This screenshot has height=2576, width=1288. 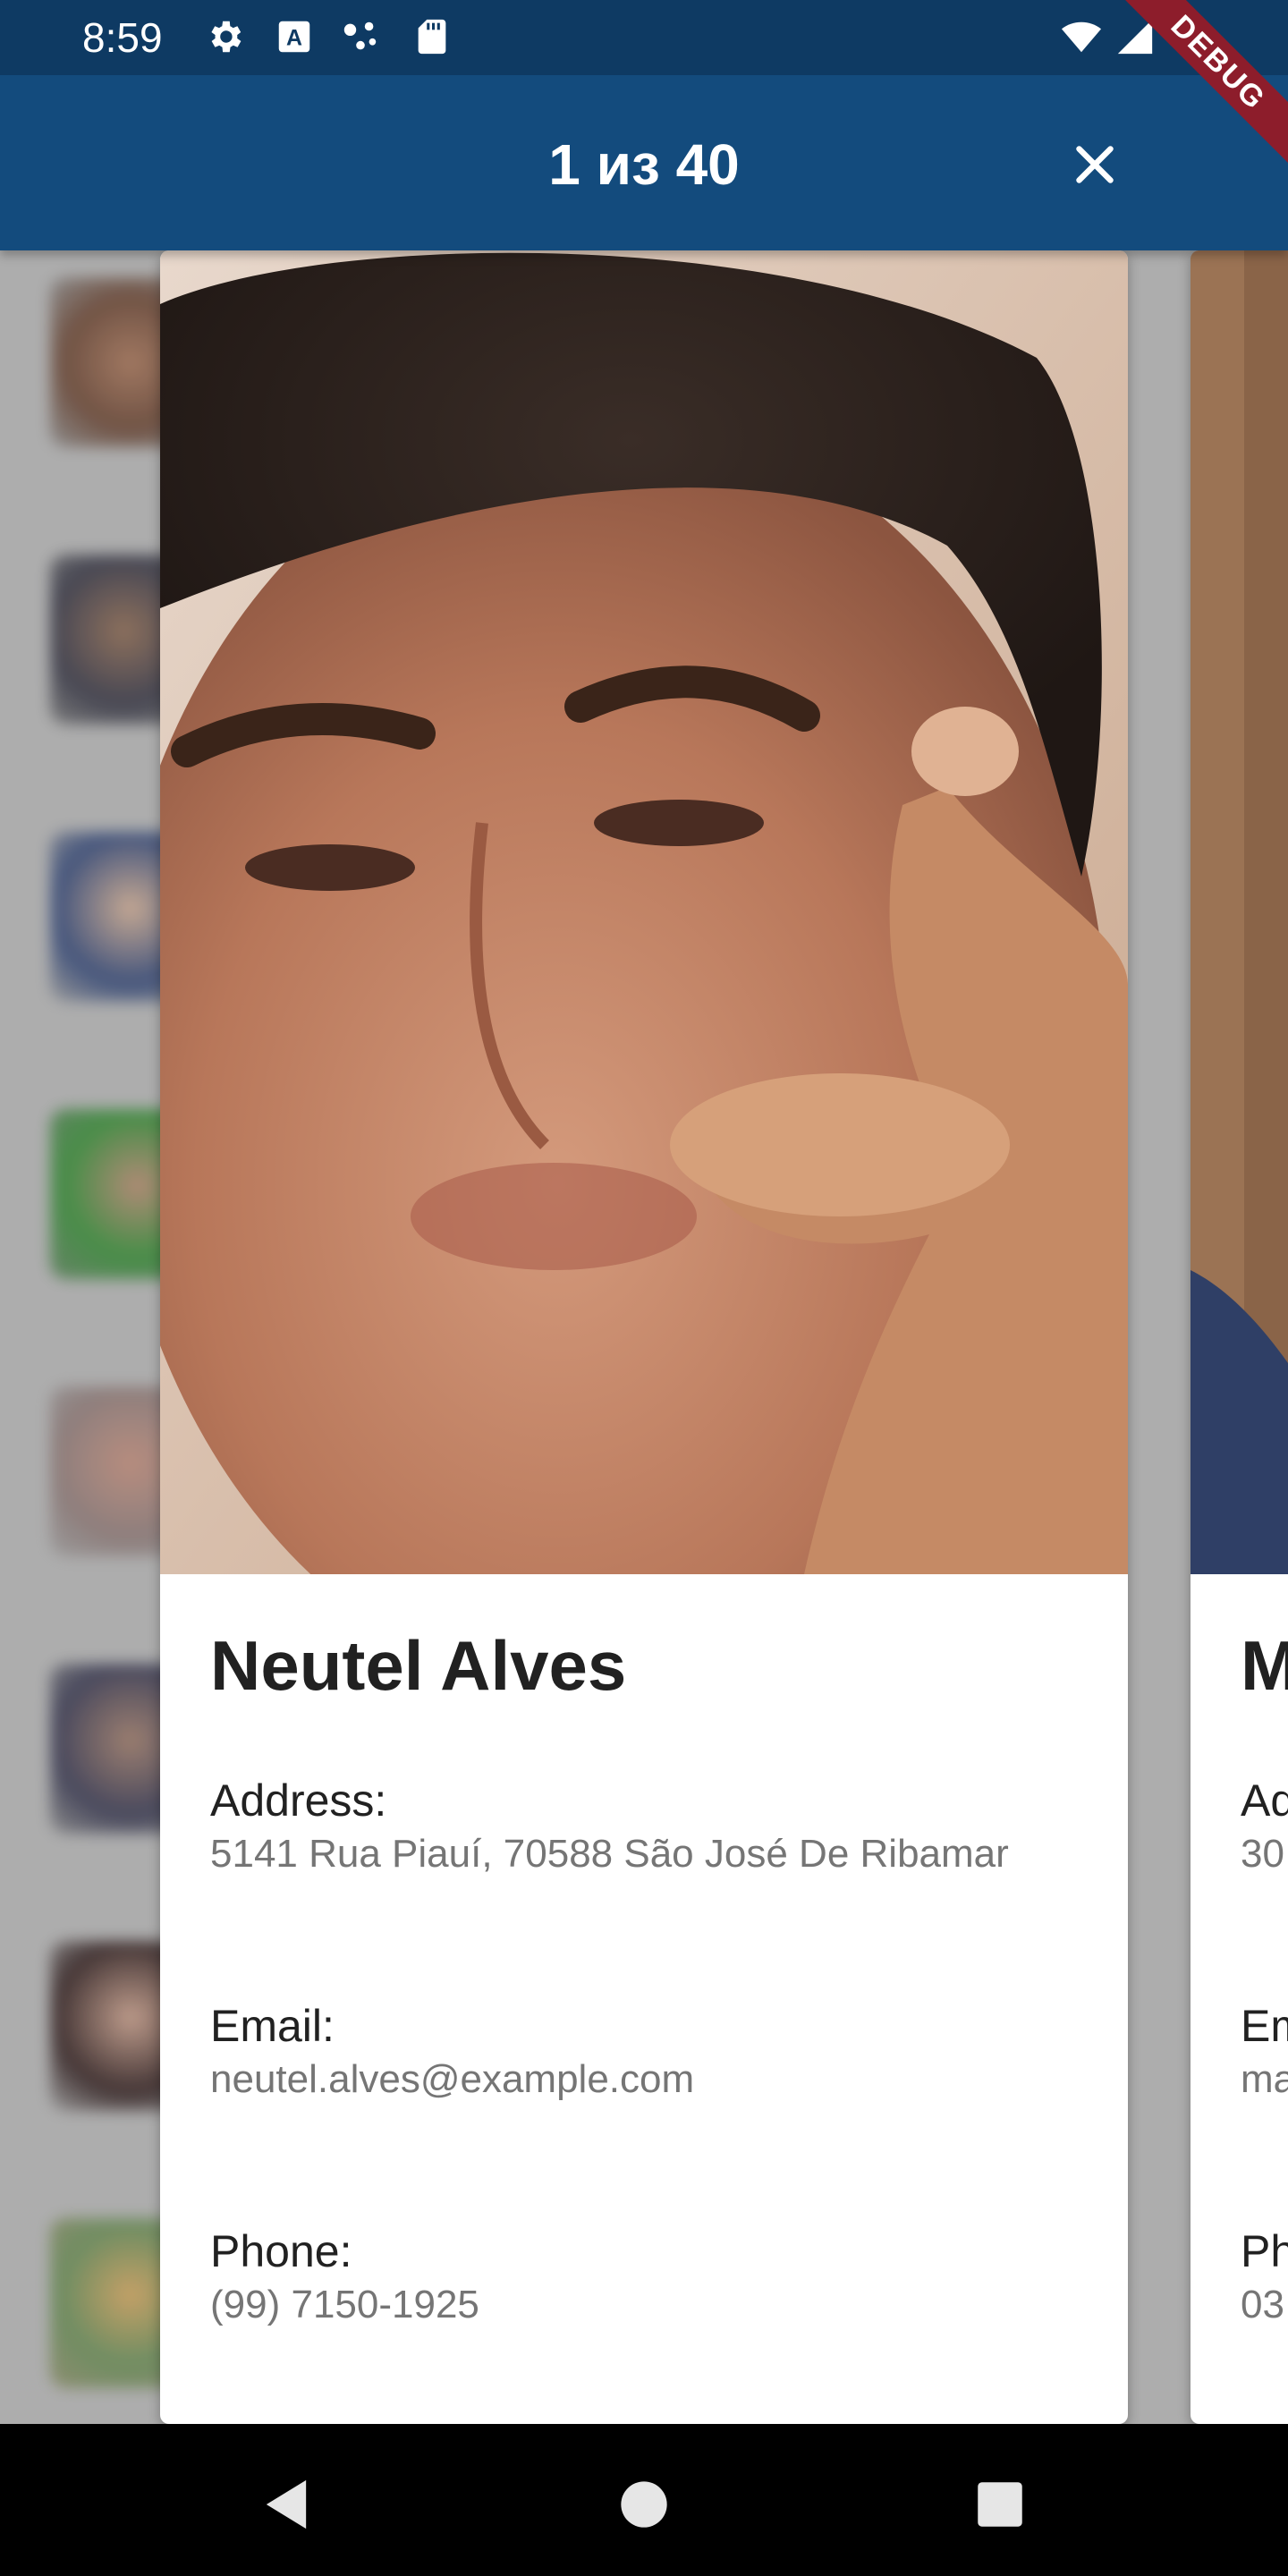 What do you see at coordinates (1264, 1665) in the screenshot?
I see `next-contact-name: M` at bounding box center [1264, 1665].